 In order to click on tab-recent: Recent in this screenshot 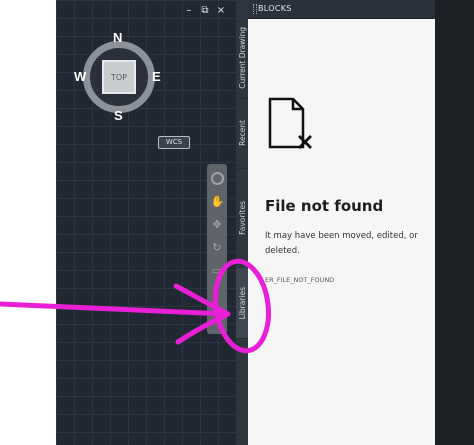, I will do `click(242, 133)`.